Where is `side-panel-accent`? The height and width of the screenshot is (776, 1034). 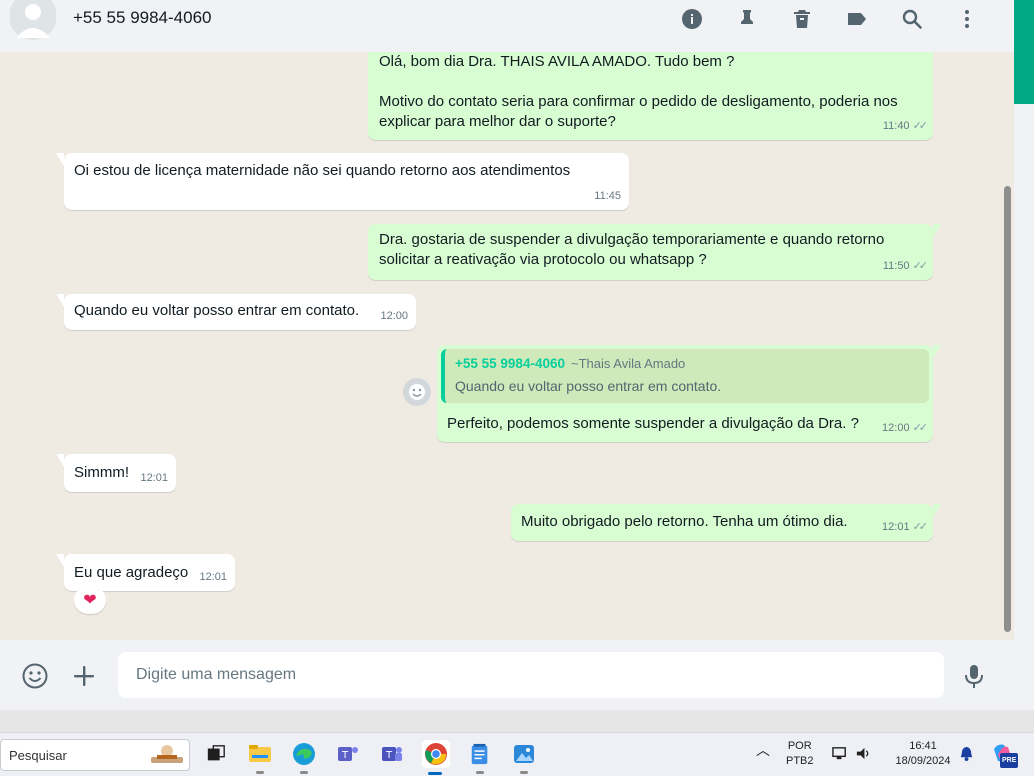 side-panel-accent is located at coordinates (1024, 52).